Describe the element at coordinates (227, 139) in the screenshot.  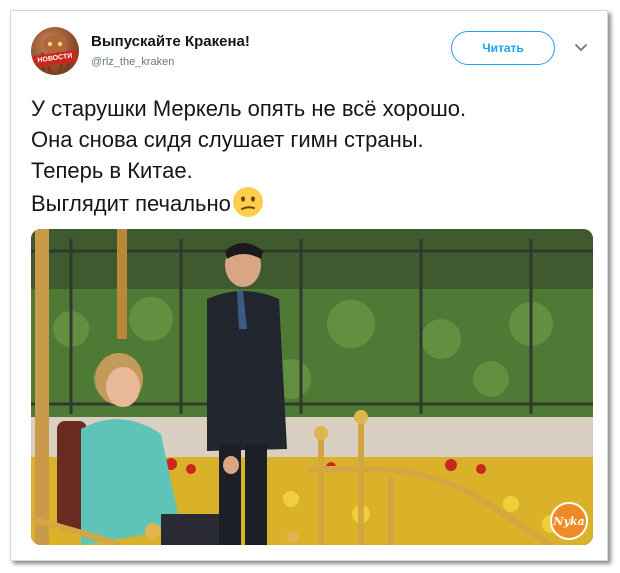
I see `tweet-line: Она снова сидя слушает гимн страны.` at that location.